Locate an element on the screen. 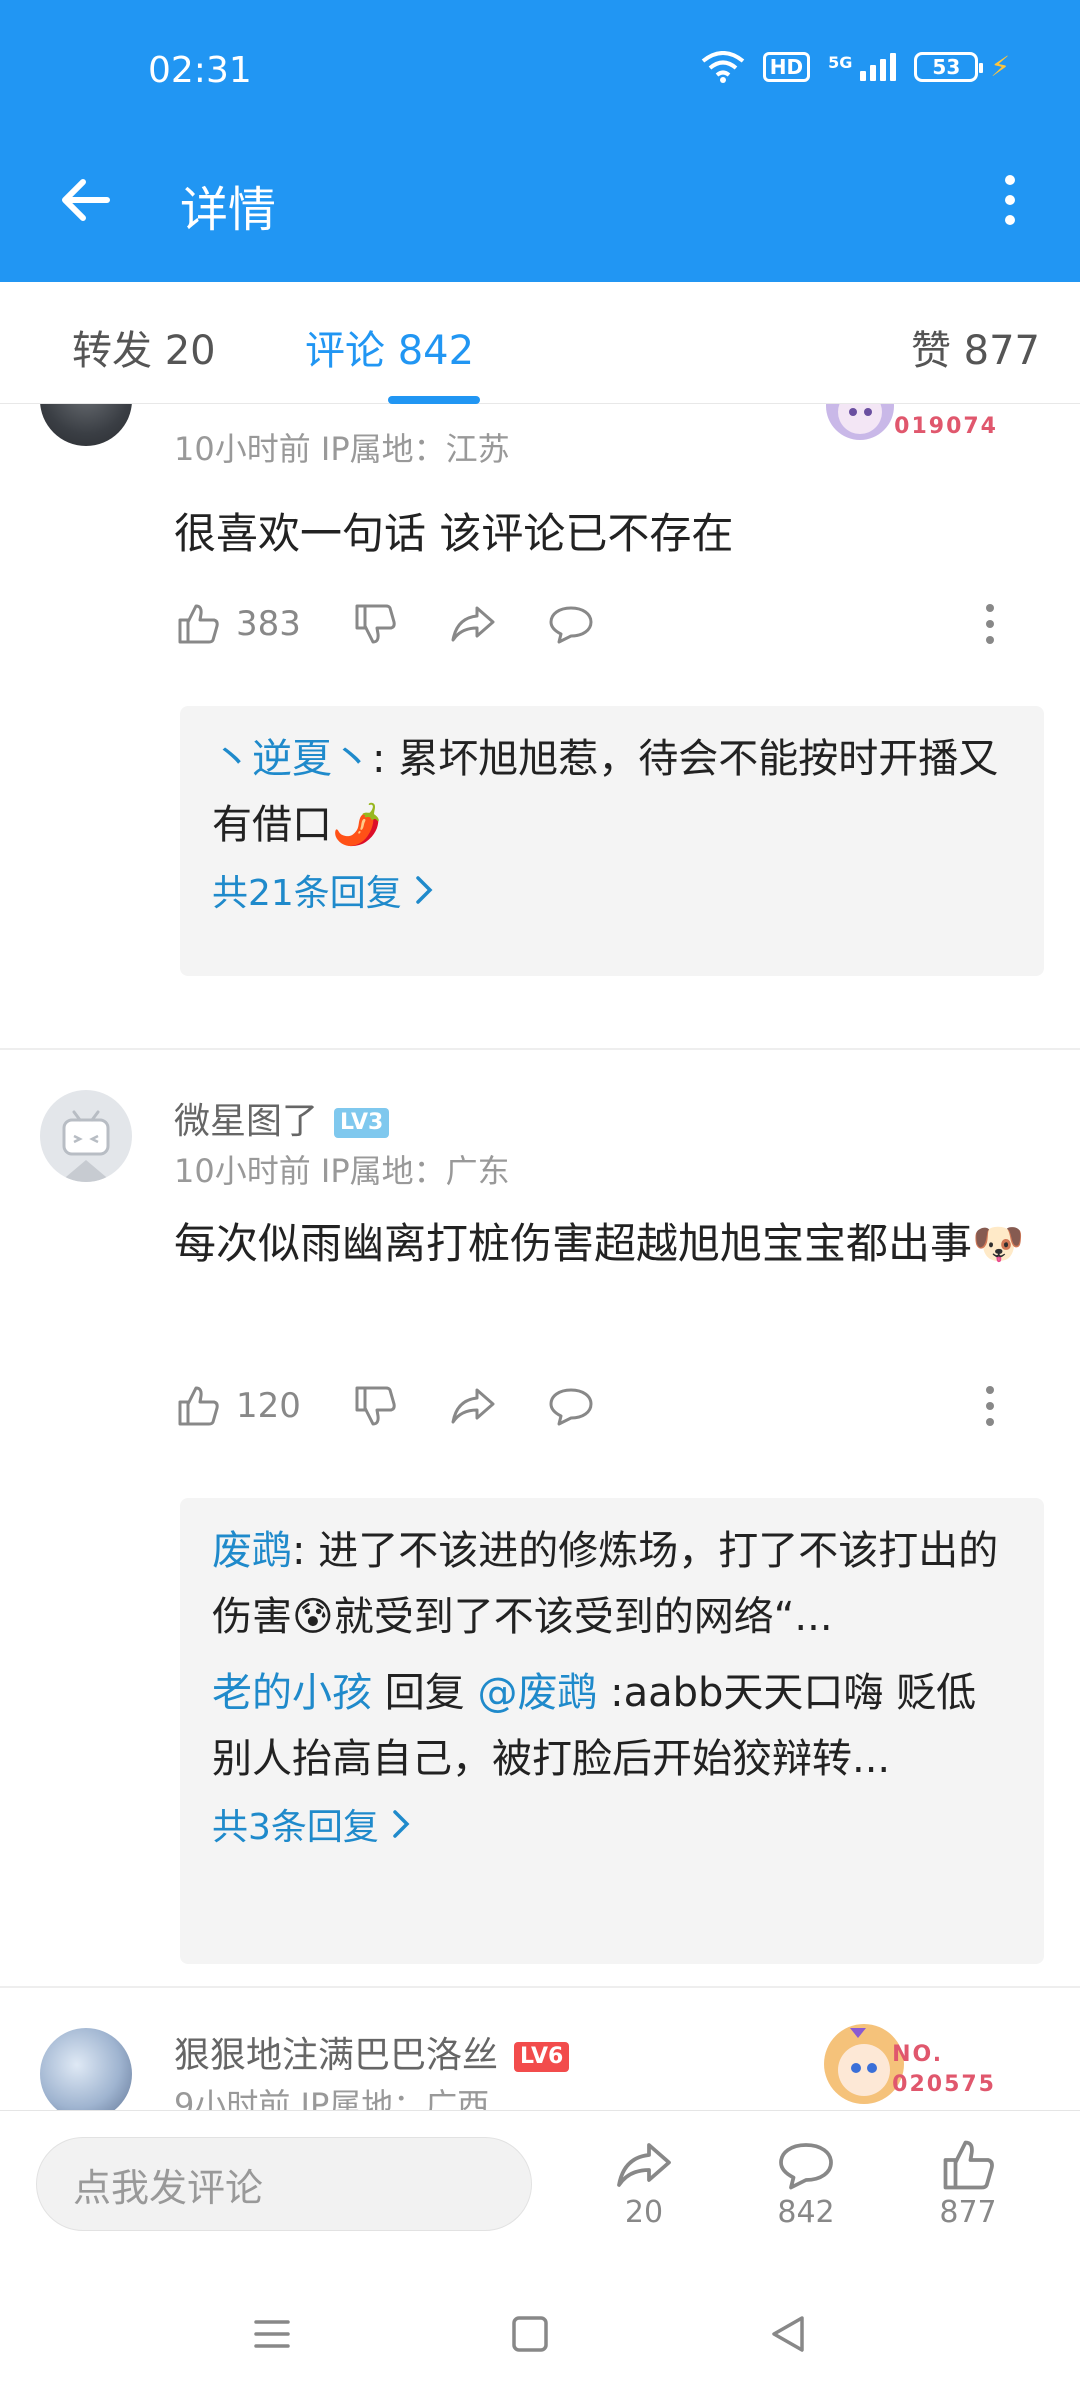 The width and height of the screenshot is (1080, 2400). view-more-replies: 共21条回复 is located at coordinates (612, 890).